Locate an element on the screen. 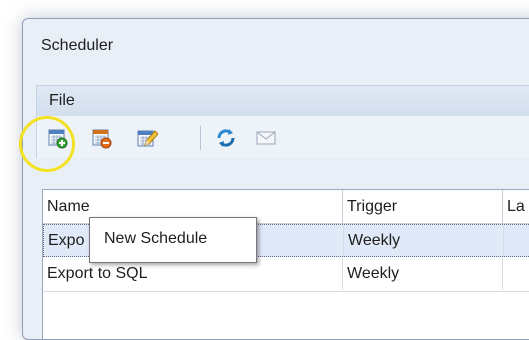 This screenshot has height=340, width=529. table-row: Export to SQL Weekly is located at coordinates (286, 275).